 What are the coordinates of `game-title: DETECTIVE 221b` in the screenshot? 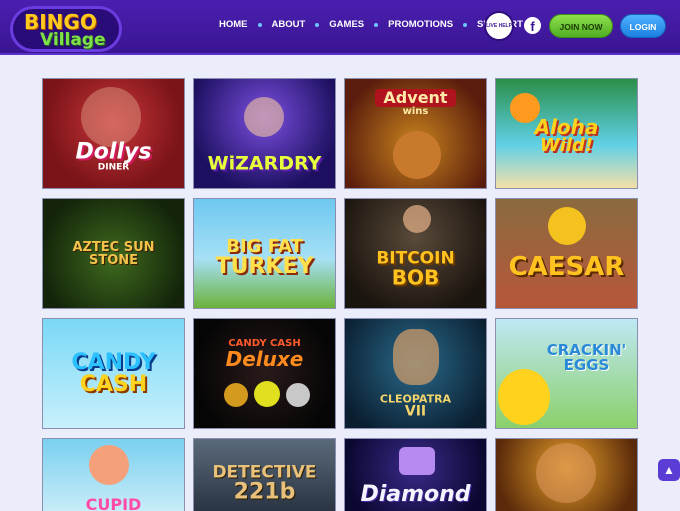 It's located at (264, 483).